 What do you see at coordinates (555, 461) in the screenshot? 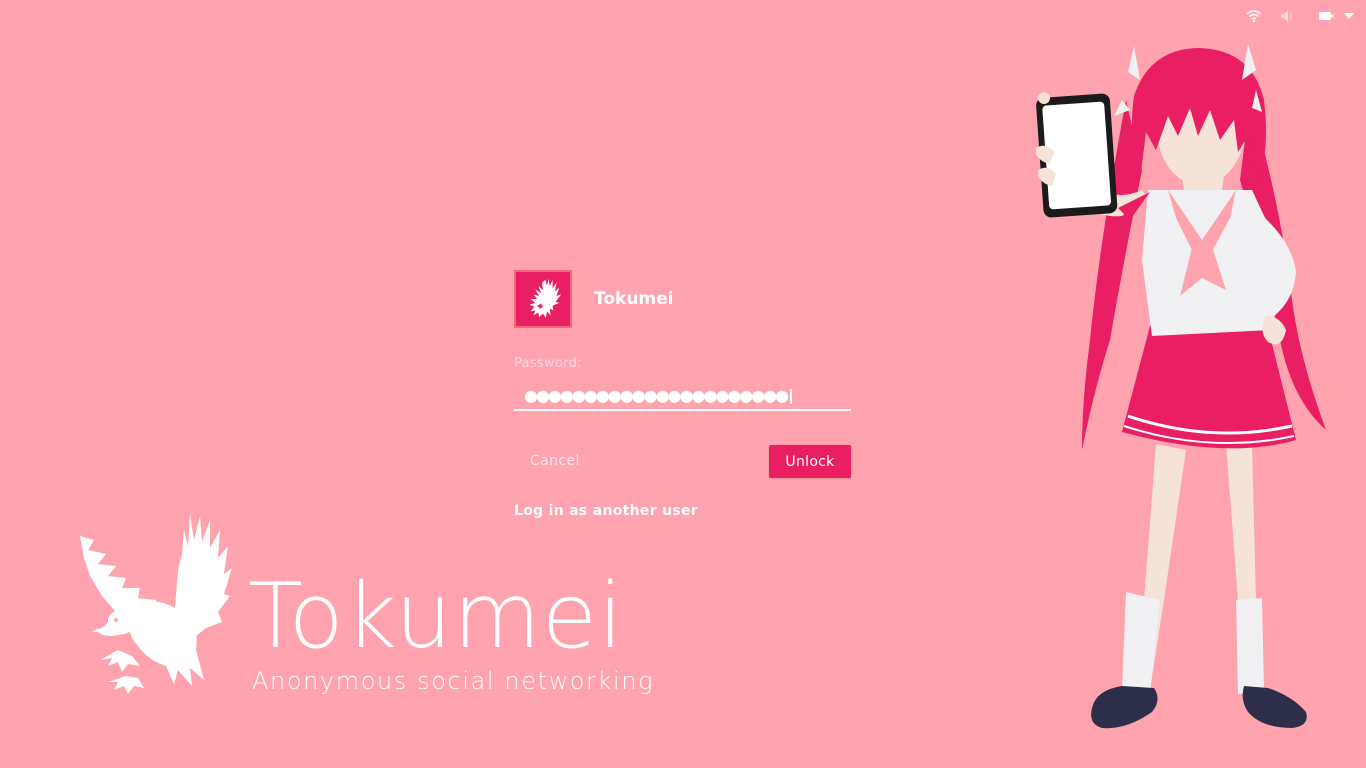
I see `cancel-button: Cancel` at bounding box center [555, 461].